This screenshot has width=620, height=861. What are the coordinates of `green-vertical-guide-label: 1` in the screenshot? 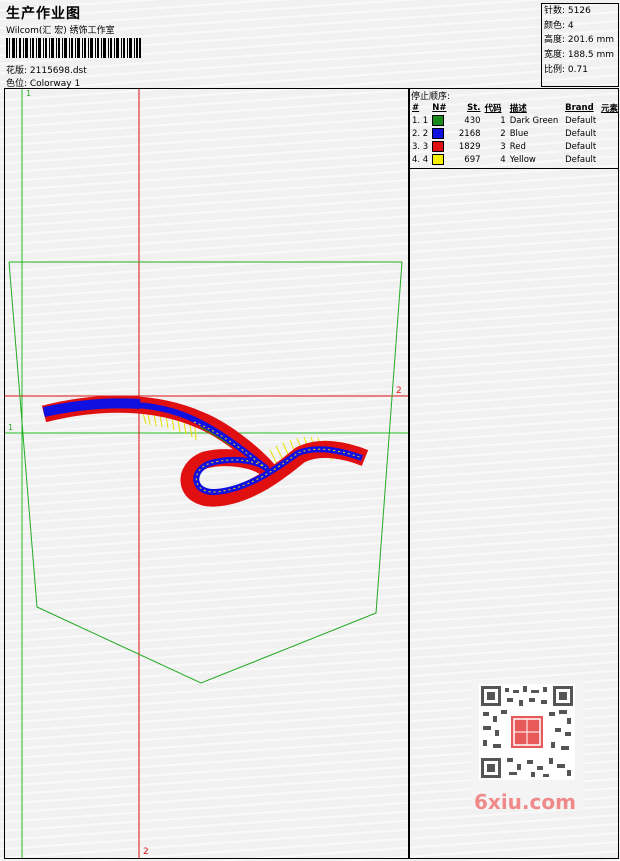 It's located at (29, 93).